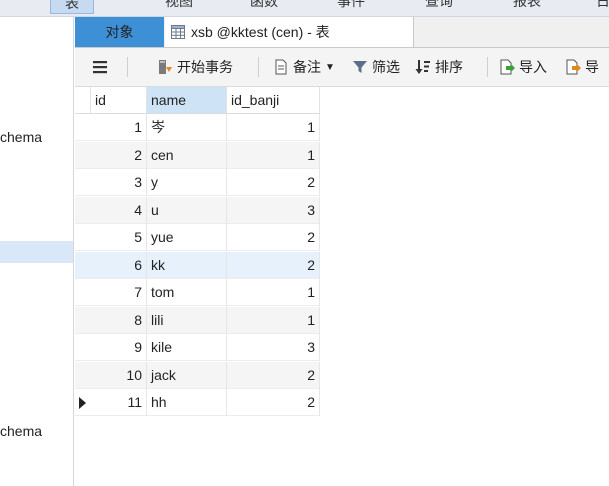 This screenshot has height=486, width=609. What do you see at coordinates (72, 7) in the screenshot?
I see `menu-item-table: 表` at bounding box center [72, 7].